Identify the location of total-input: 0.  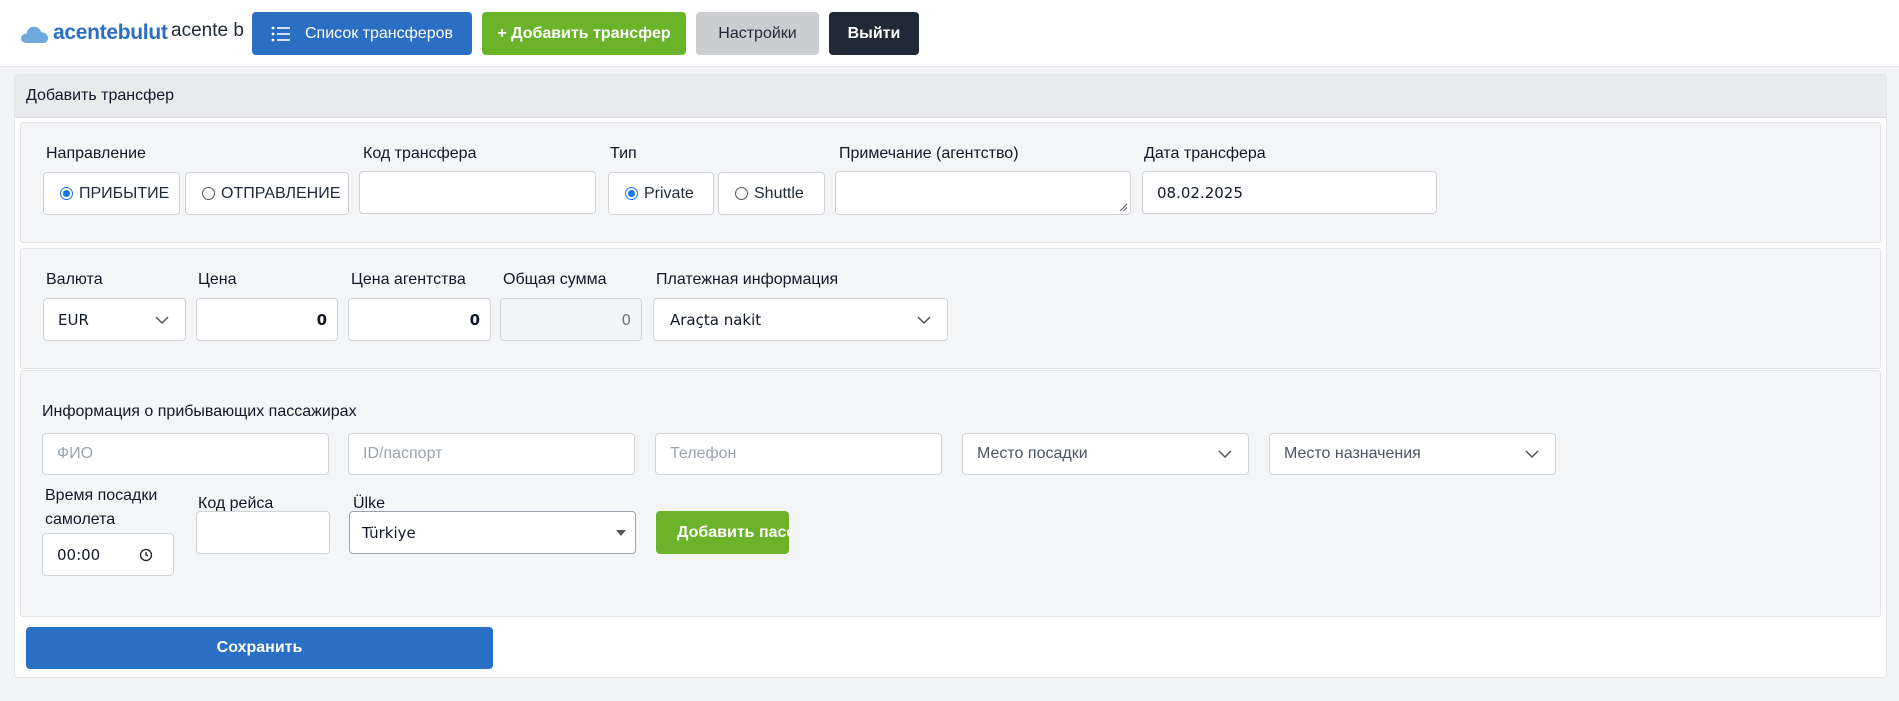
(571, 319).